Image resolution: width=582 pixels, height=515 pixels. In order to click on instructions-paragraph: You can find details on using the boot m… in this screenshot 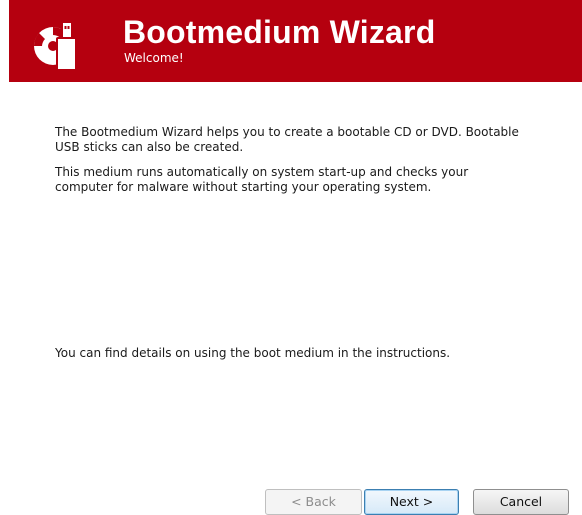, I will do `click(253, 353)`.